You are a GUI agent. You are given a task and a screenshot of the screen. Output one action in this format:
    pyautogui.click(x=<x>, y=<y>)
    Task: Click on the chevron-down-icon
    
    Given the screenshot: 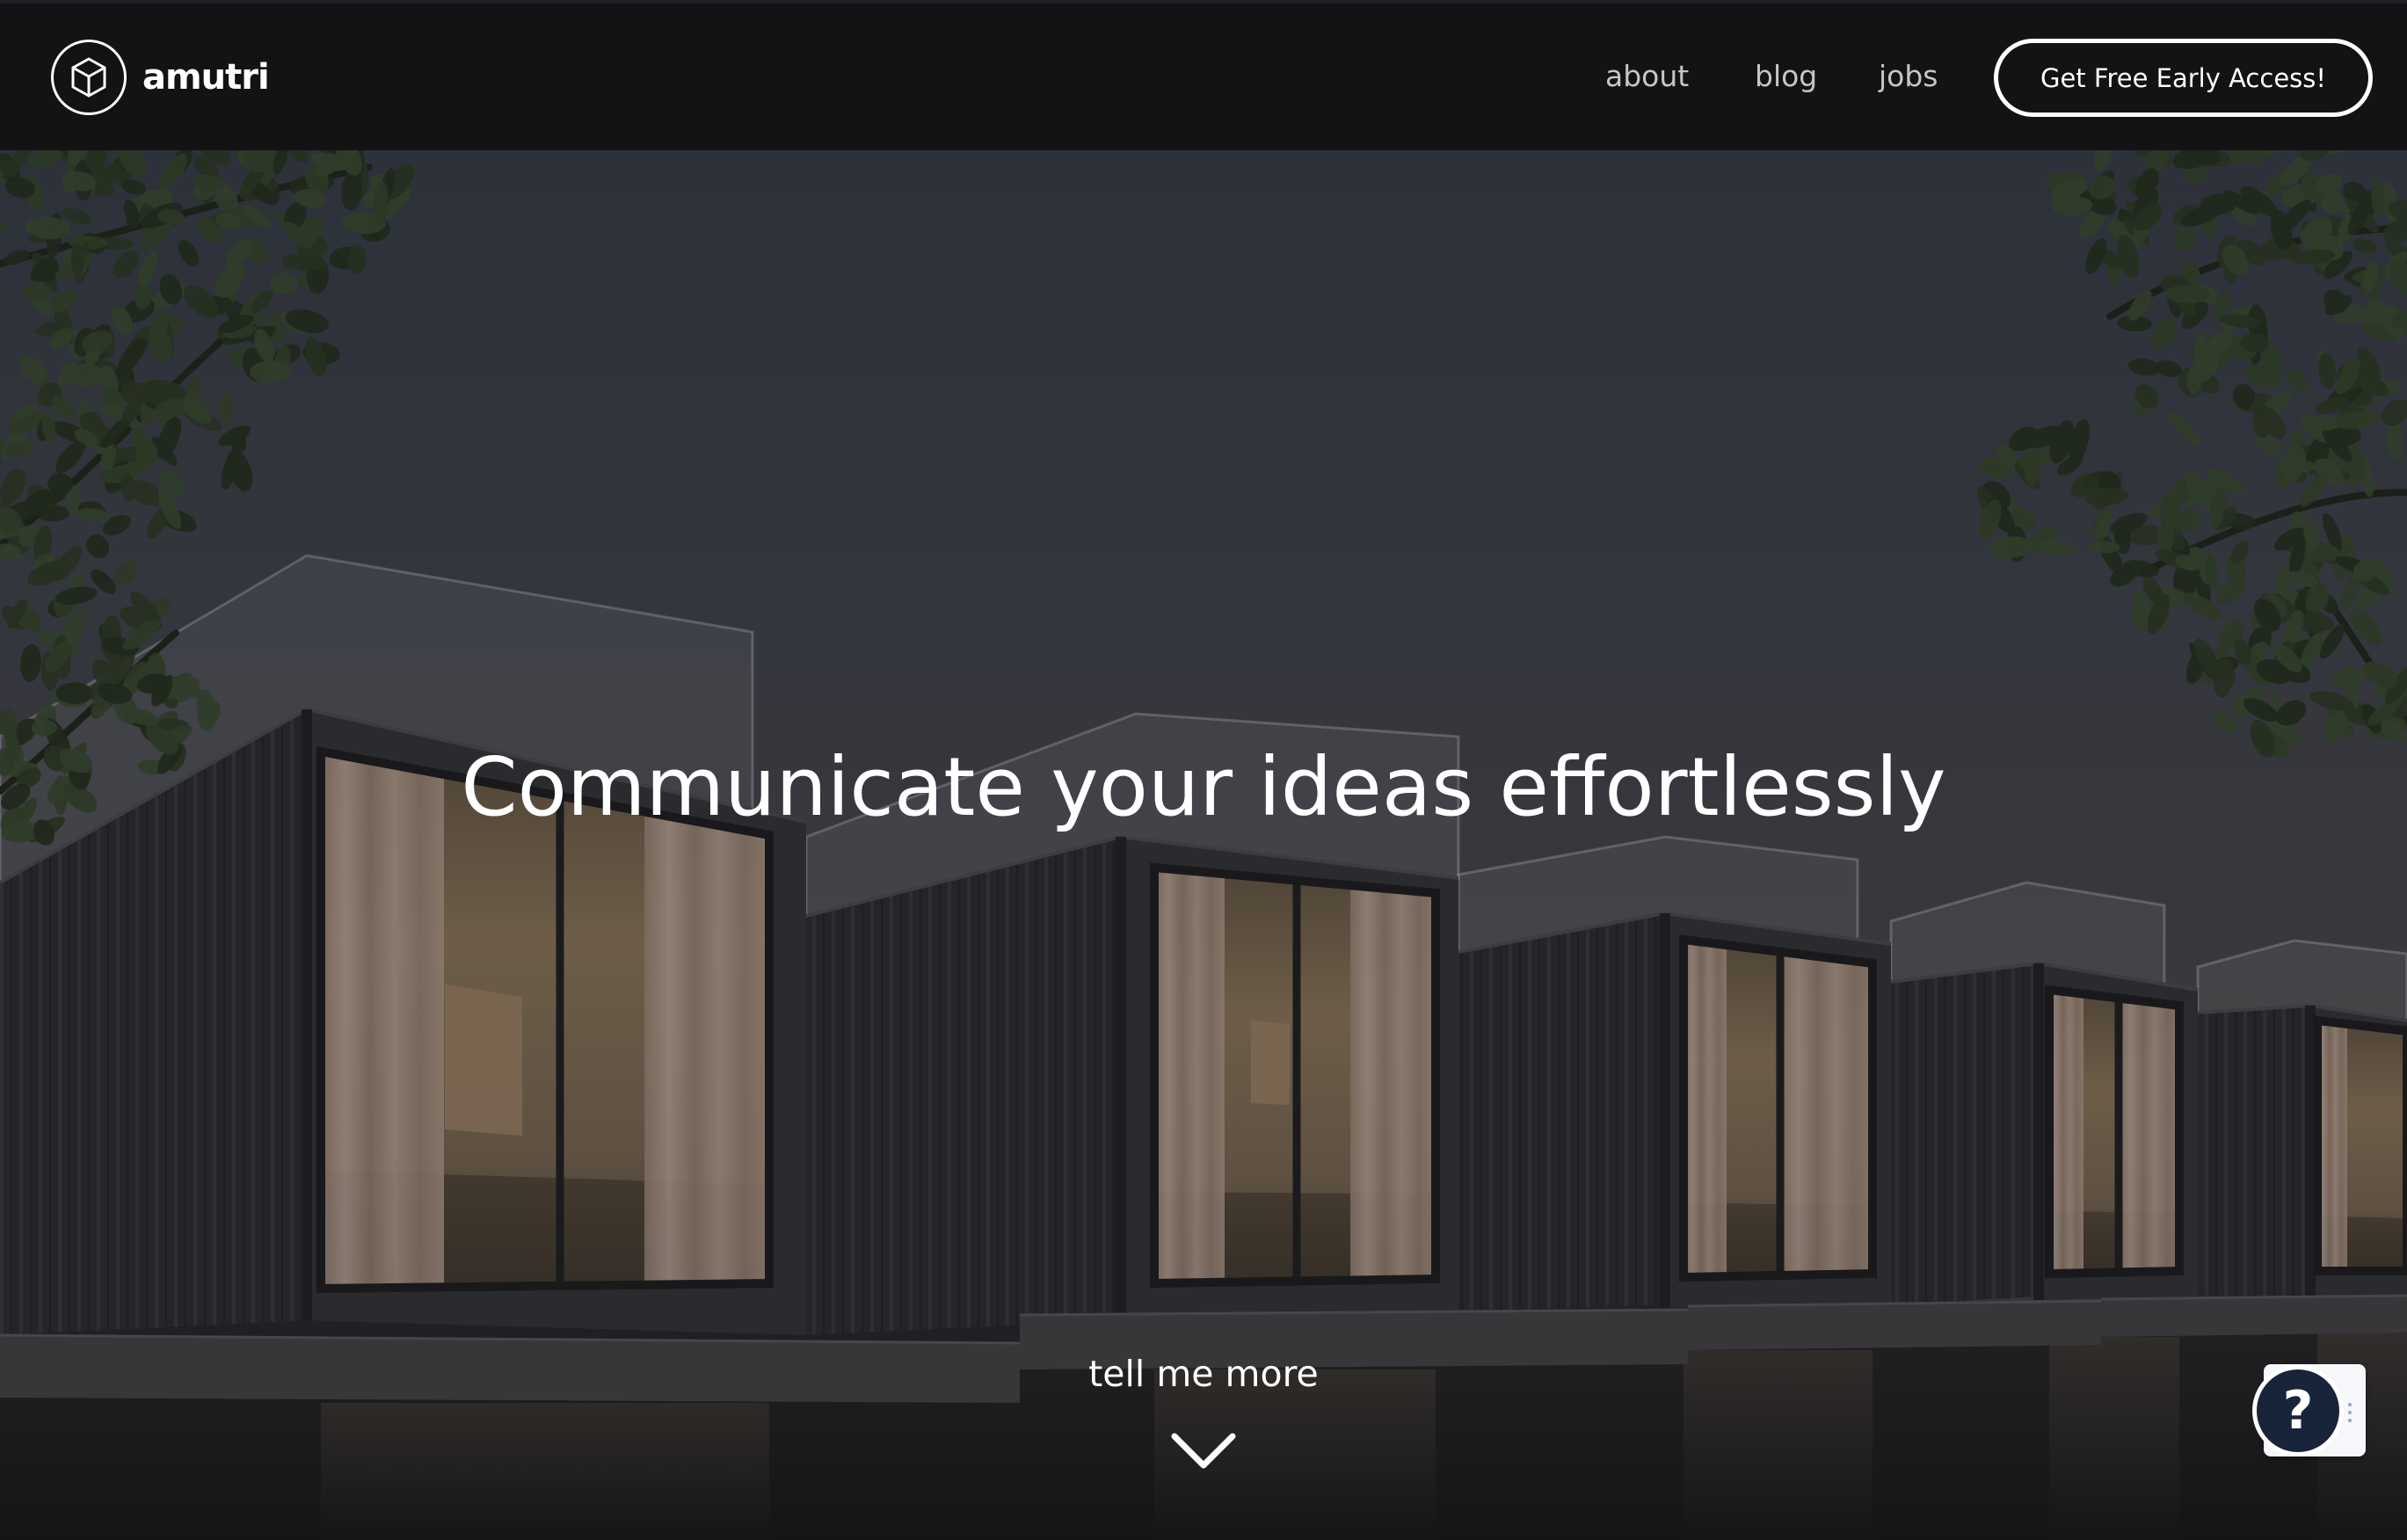 What is the action you would take?
    pyautogui.click(x=1203, y=1450)
    